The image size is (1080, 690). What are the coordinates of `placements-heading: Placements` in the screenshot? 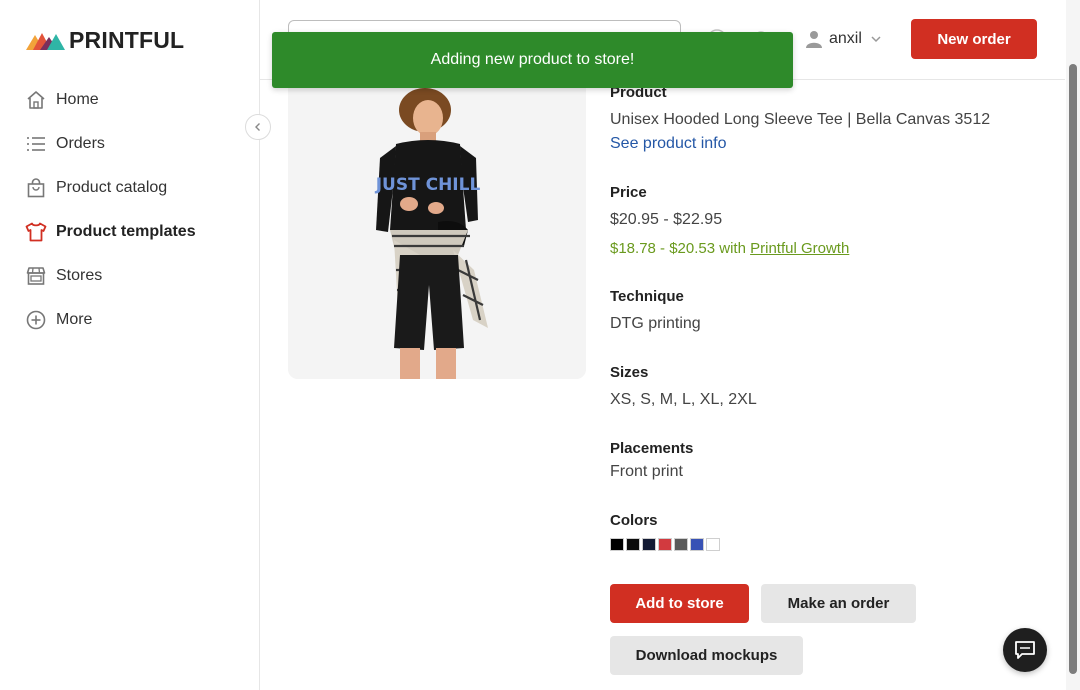 It's located at (652, 448).